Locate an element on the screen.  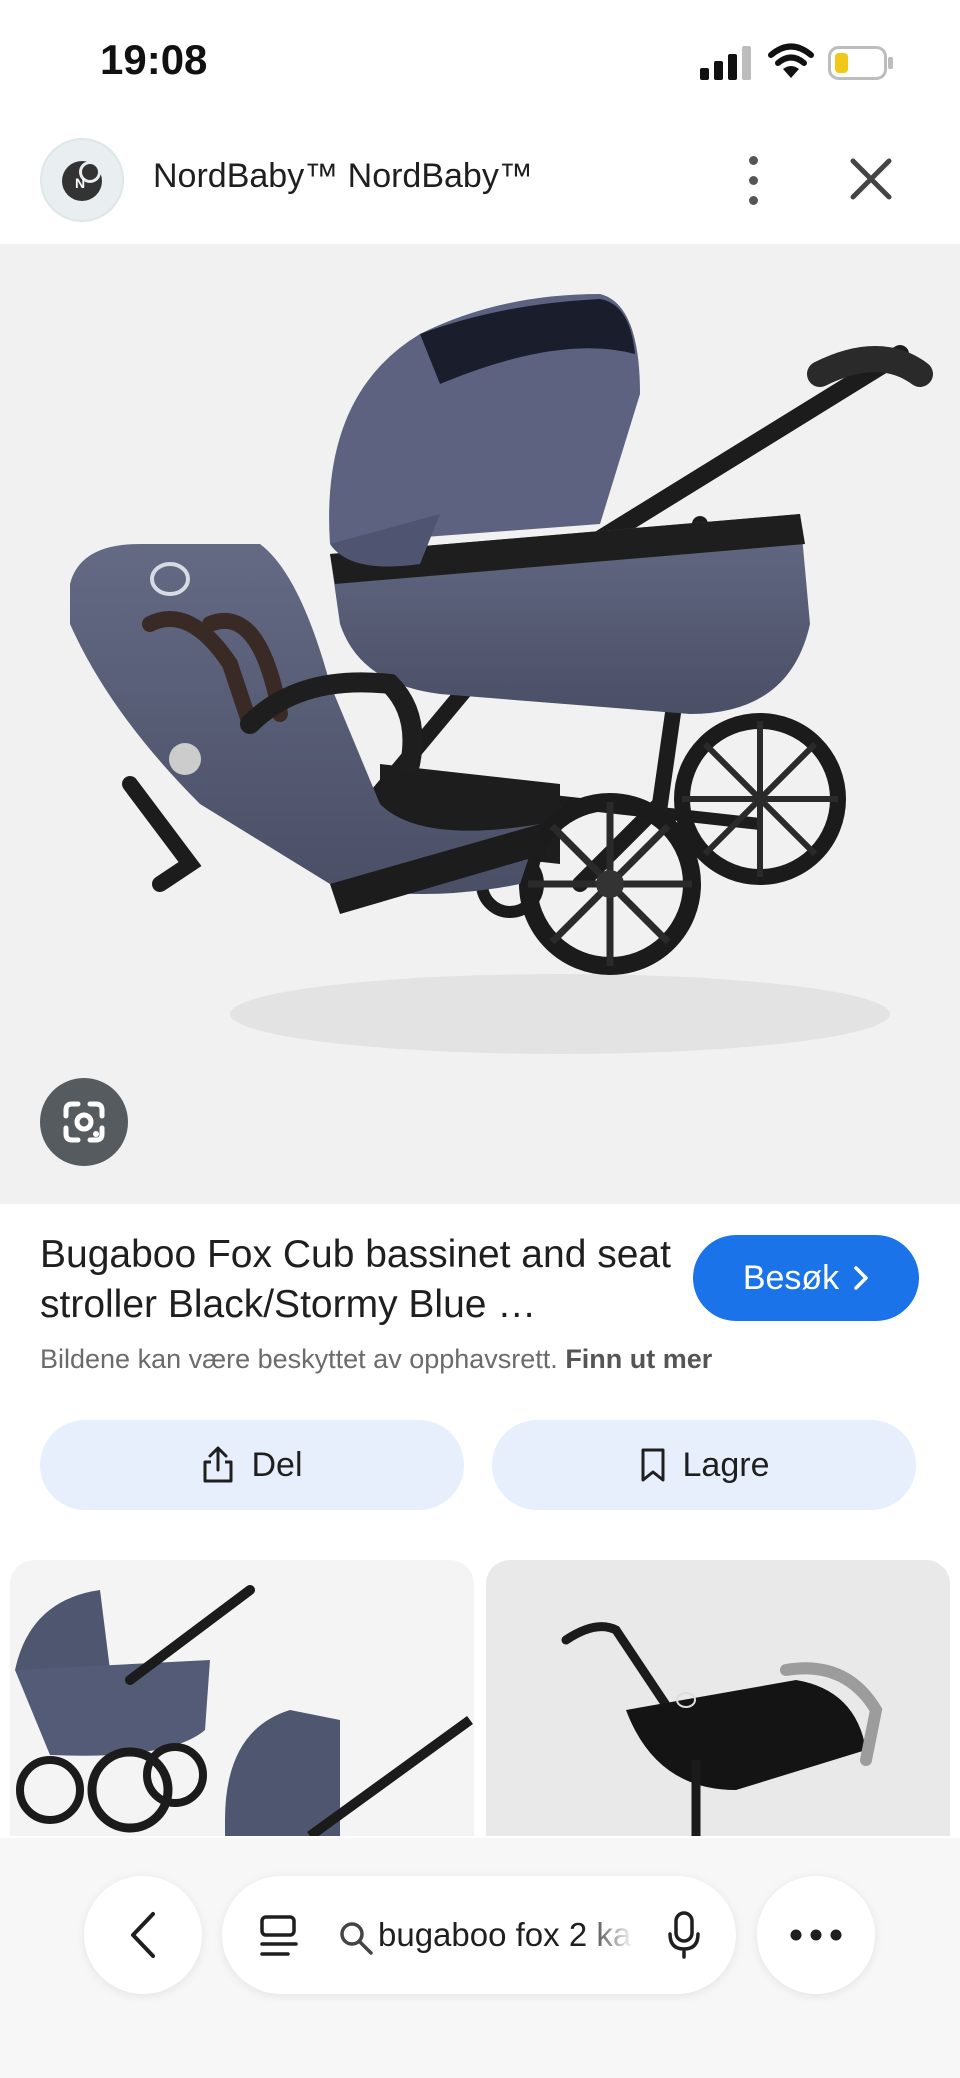
save-button: Lagre is located at coordinates (704, 1465).